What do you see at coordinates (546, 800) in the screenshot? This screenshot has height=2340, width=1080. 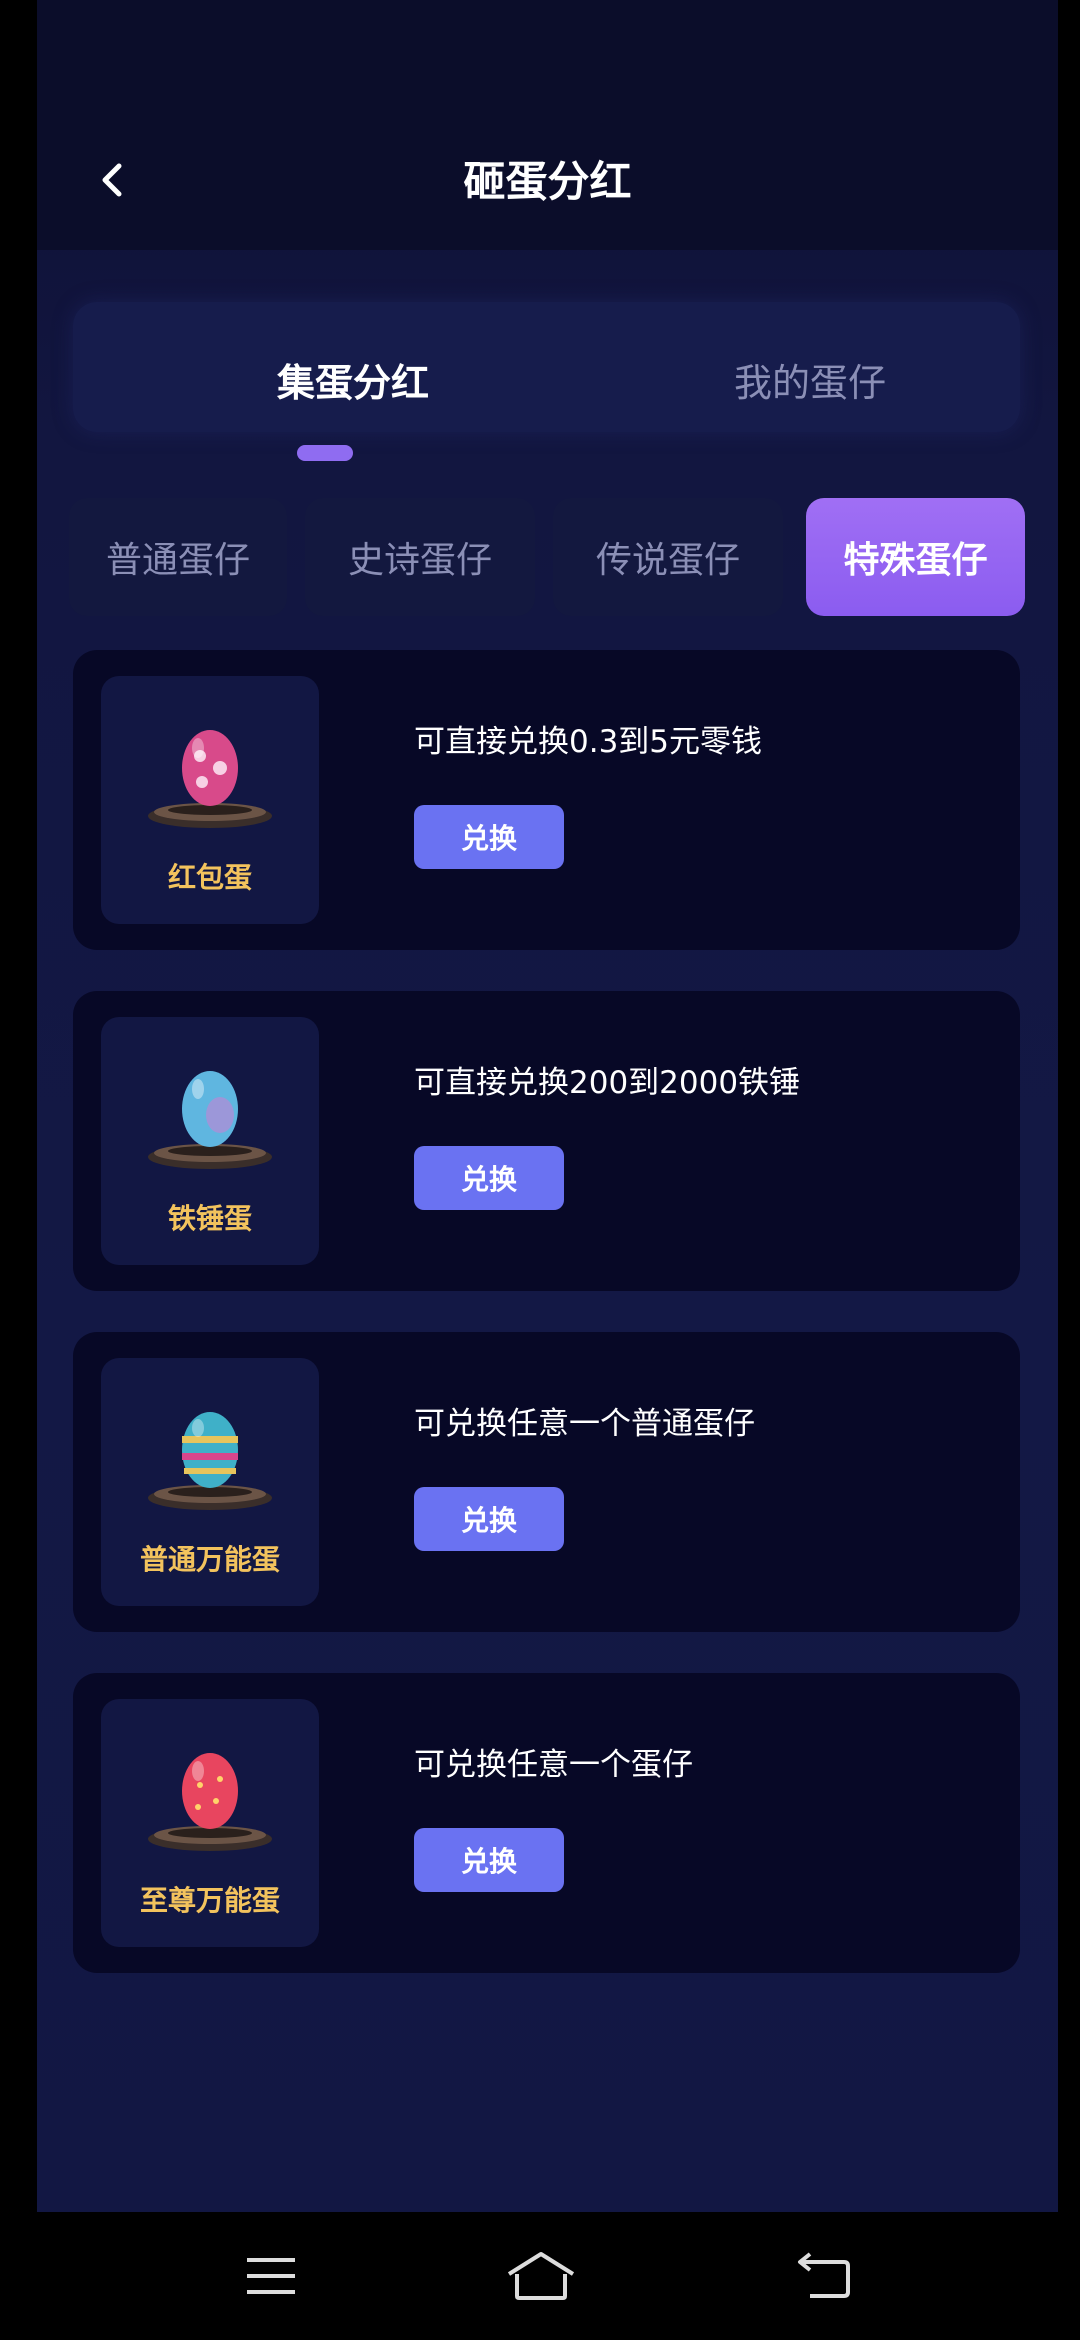 I see `item-card: 红包蛋 可直接兑换0.3到5元零钱 兑换` at bounding box center [546, 800].